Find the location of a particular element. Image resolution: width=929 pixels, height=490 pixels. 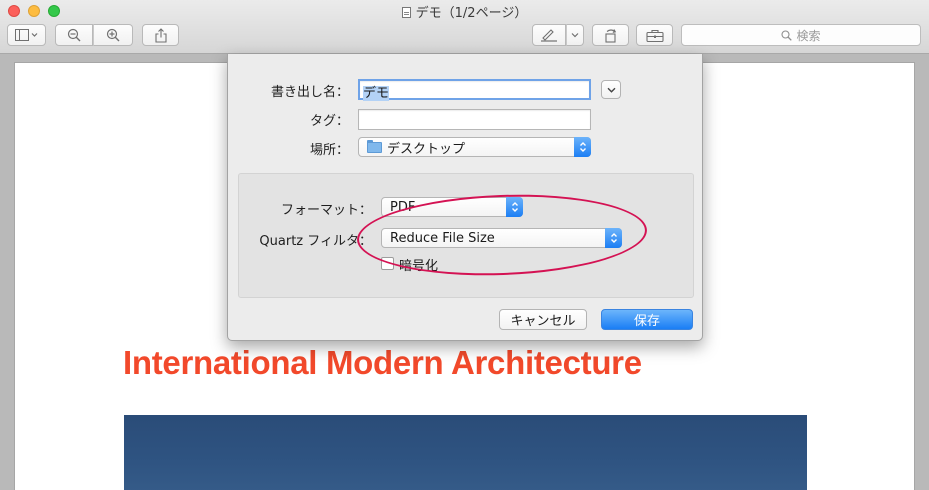

search-icon is located at coordinates (787, 35).